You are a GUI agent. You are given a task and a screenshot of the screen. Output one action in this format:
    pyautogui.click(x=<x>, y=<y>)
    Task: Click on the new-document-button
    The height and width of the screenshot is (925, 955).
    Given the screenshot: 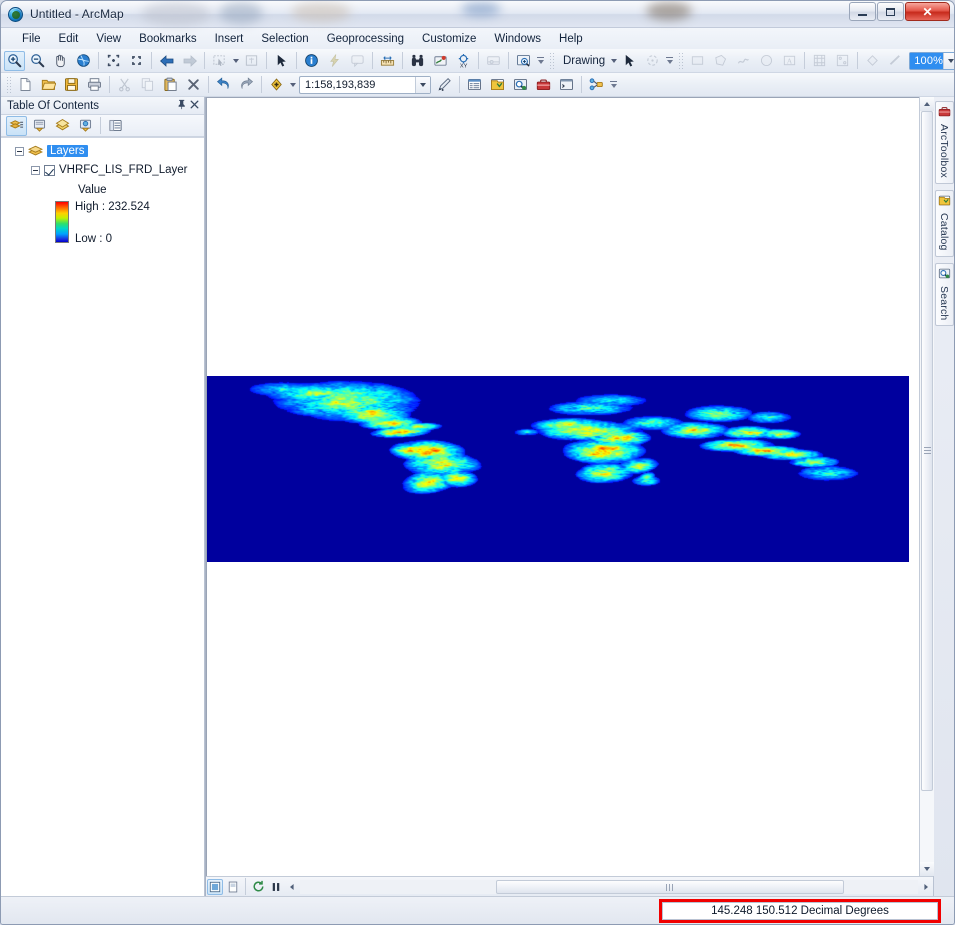 What is the action you would take?
    pyautogui.click(x=25, y=85)
    